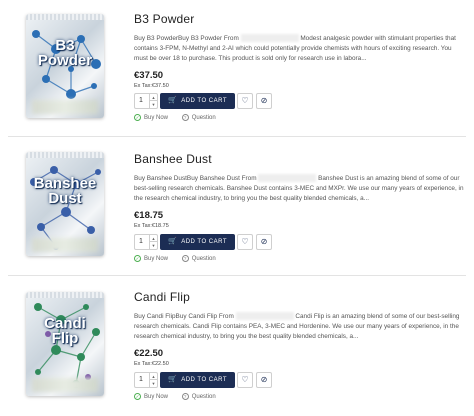 The image size is (474, 416). I want to click on product-image-banshee-dust: Banshee Dust, so click(65, 204).